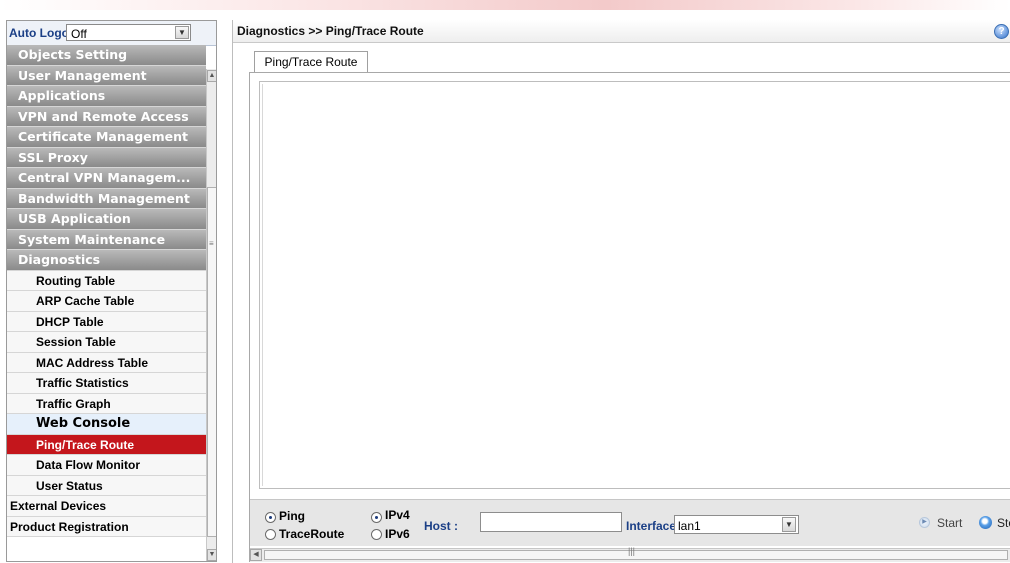 This screenshot has height=563, width=1010. I want to click on menu-header-system-maintenance: System Maintenance, so click(106, 239).